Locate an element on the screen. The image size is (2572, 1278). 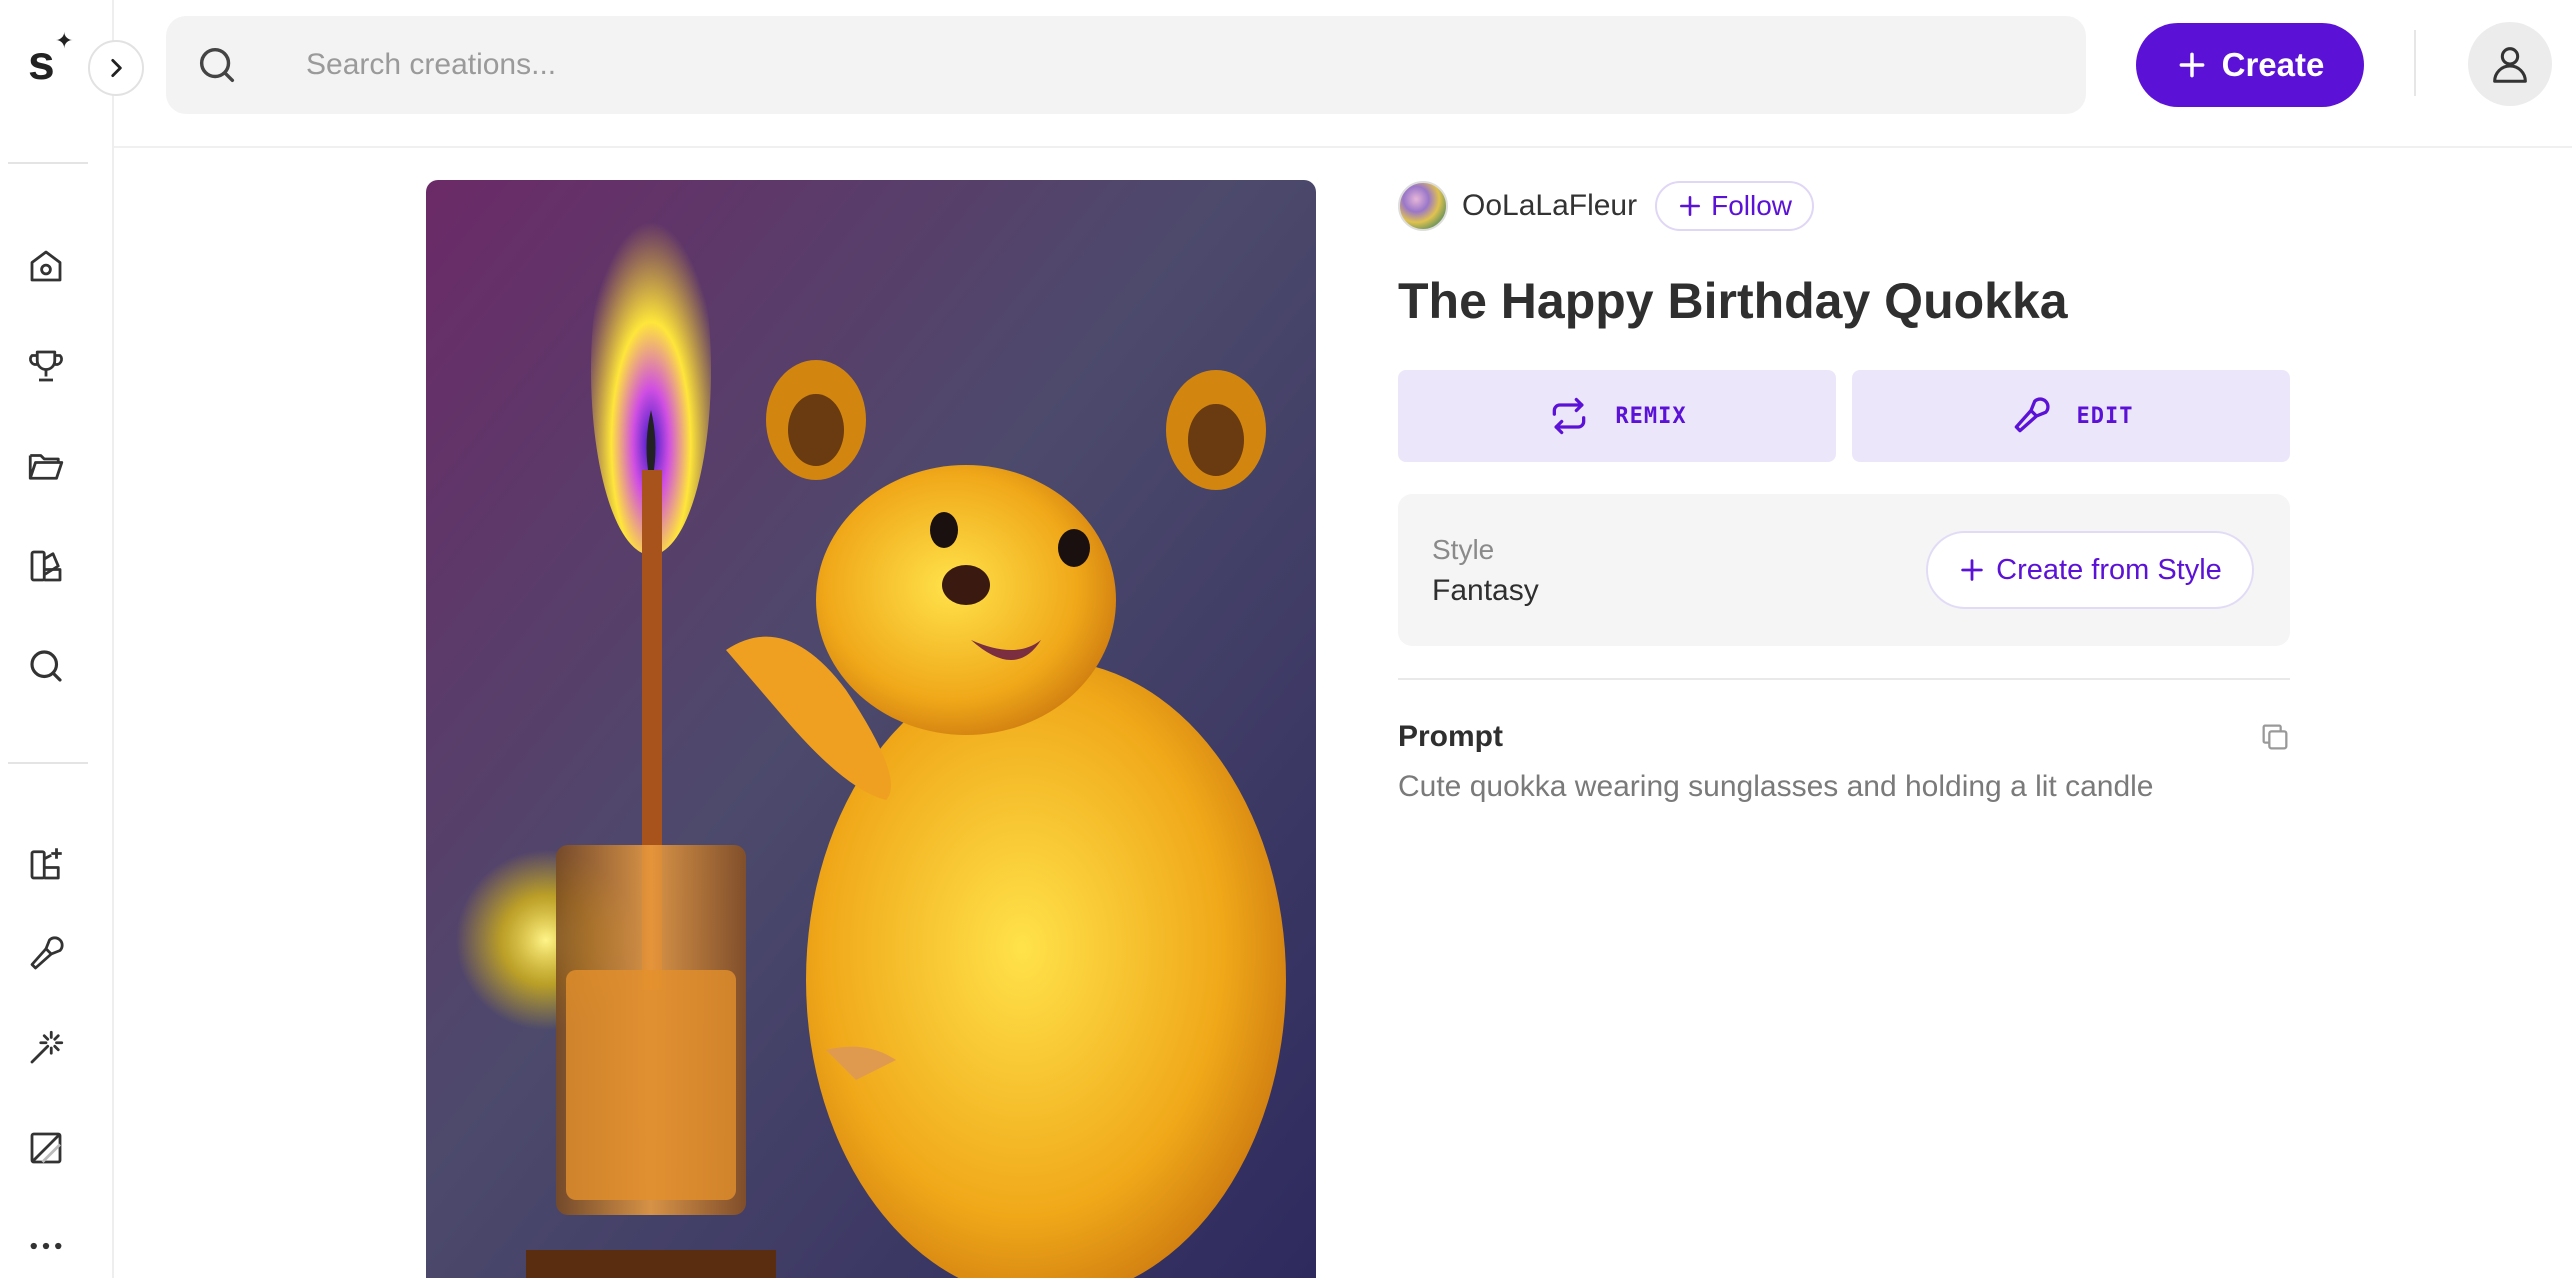
topbar: Create is located at coordinates (1343, 74).